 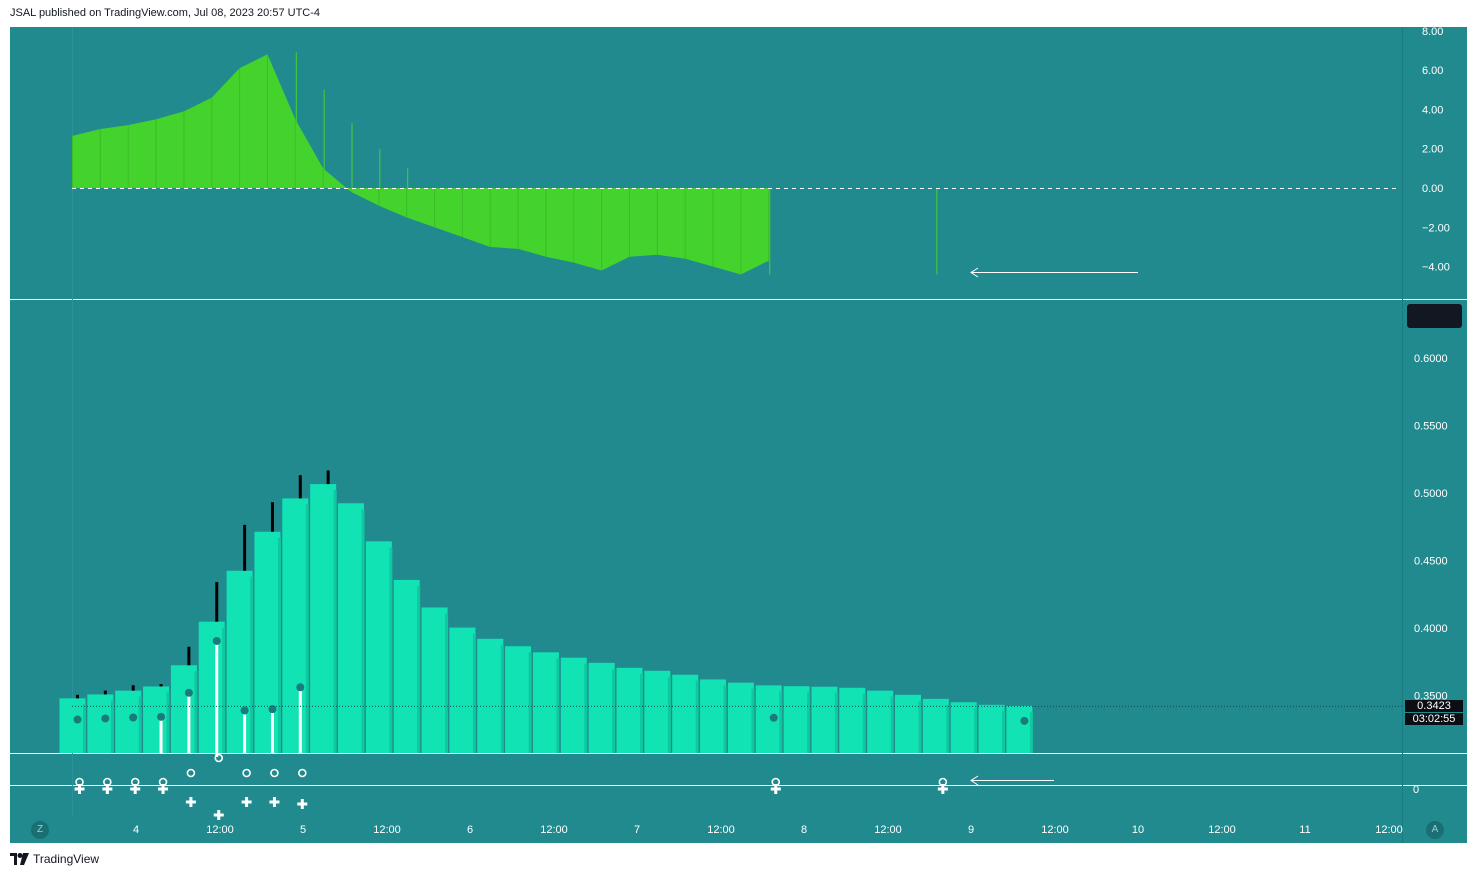 What do you see at coordinates (1431, 494) in the screenshot?
I see `price-tick-label: 0.5000` at bounding box center [1431, 494].